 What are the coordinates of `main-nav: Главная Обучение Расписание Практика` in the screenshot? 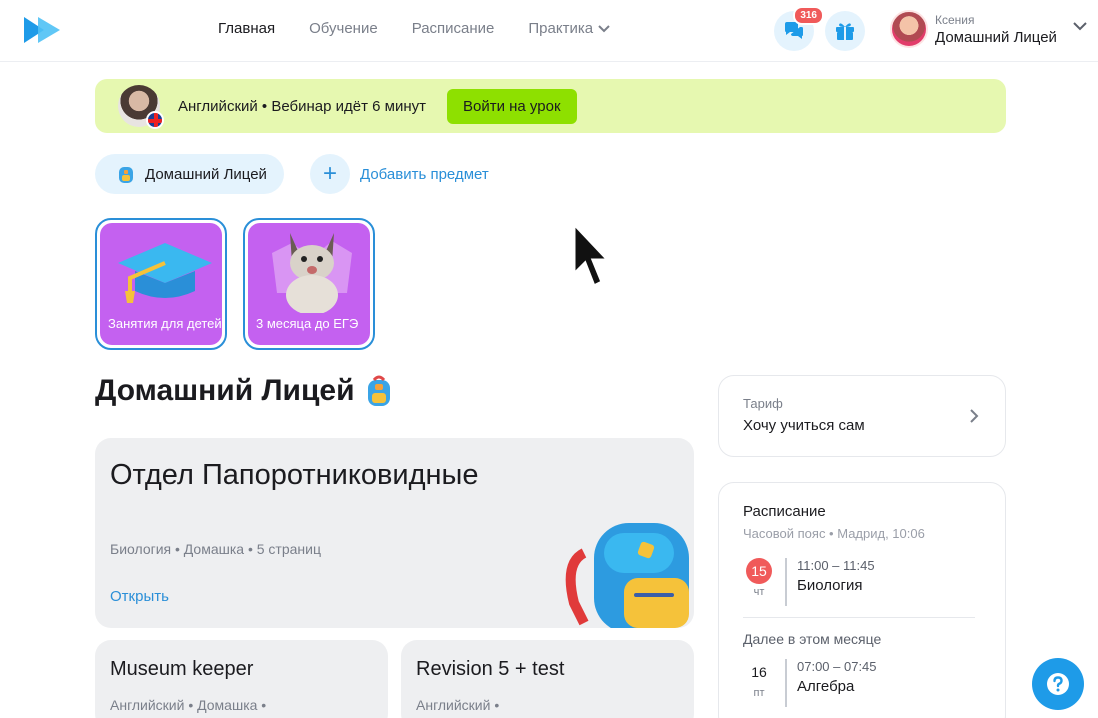 It's located at (414, 28).